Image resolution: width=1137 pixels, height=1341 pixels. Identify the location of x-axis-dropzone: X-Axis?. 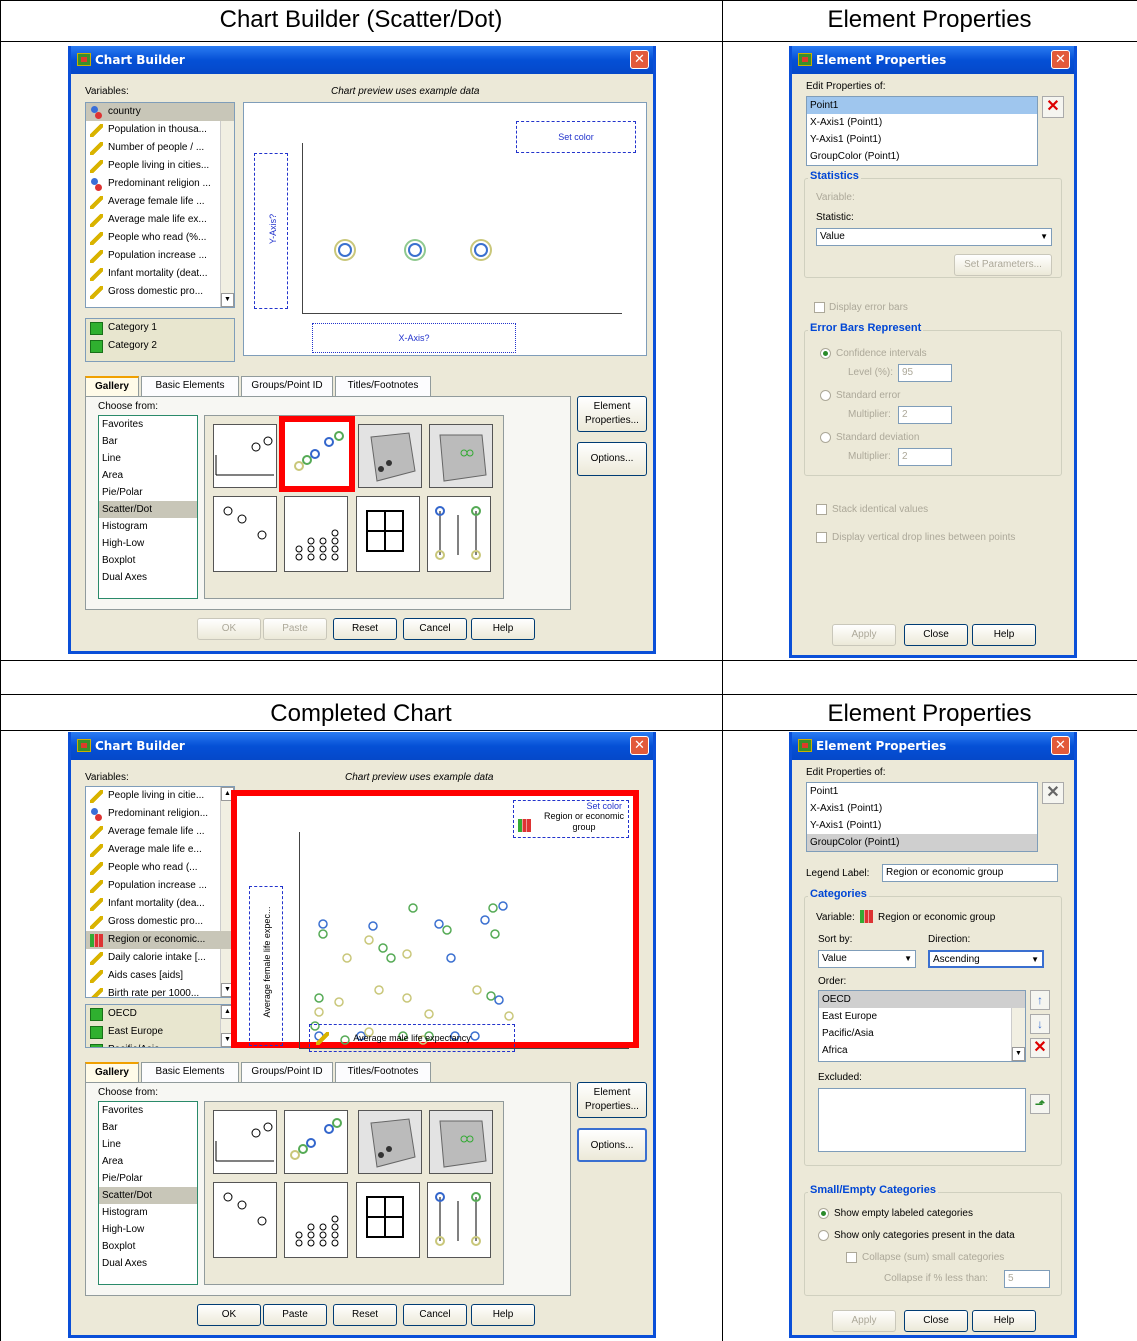
(414, 338).